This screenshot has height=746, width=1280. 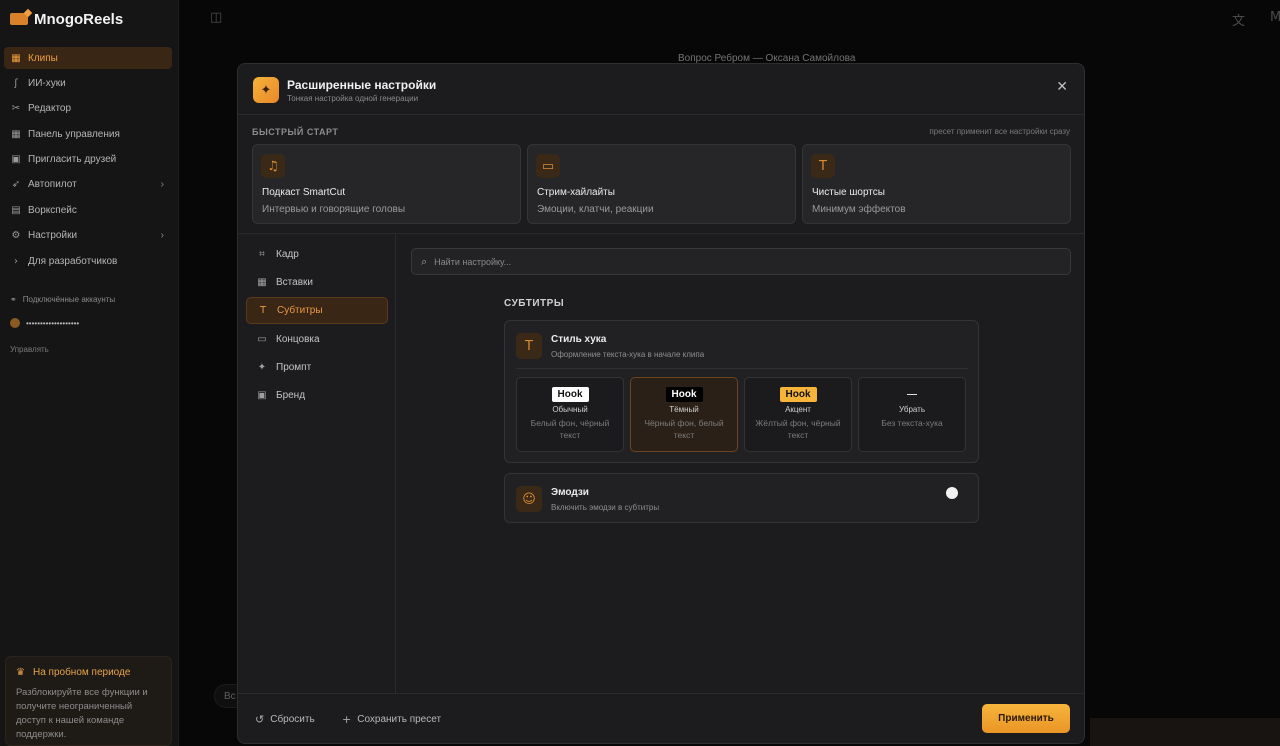 What do you see at coordinates (262, 339) in the screenshot?
I see `ending-icon: ▭` at bounding box center [262, 339].